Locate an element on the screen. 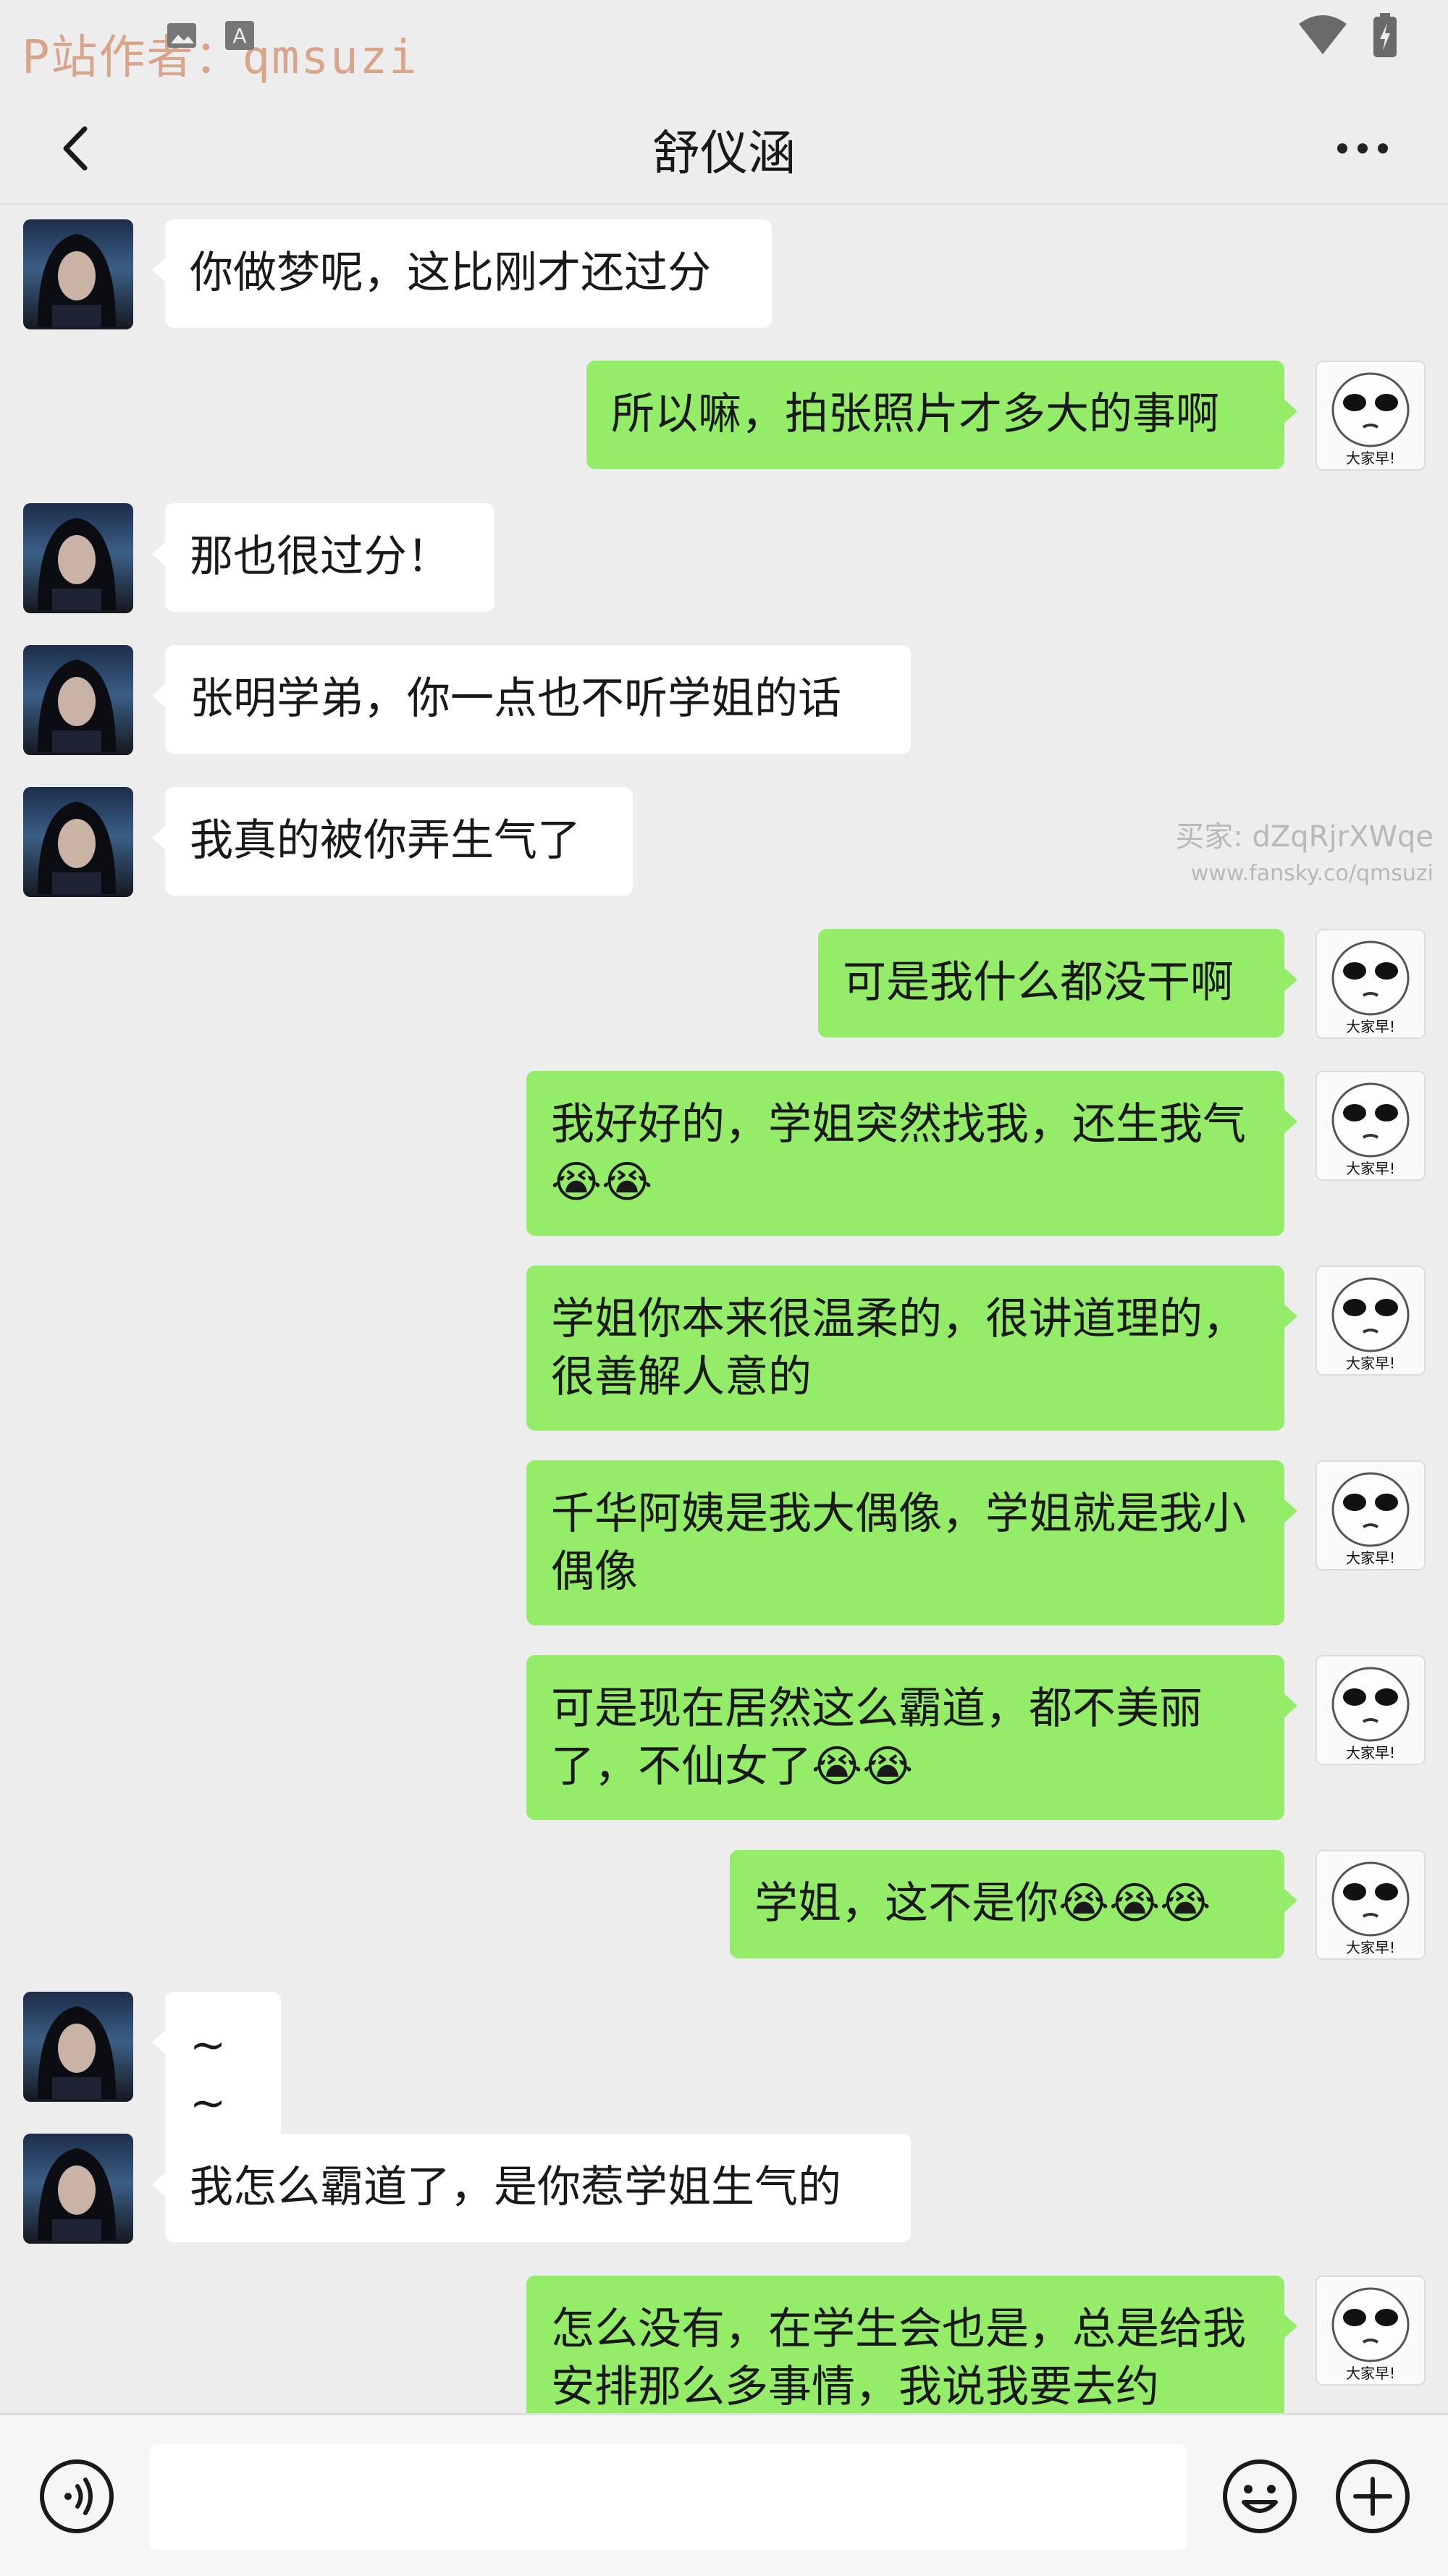  plus-circle-icon is located at coordinates (1373, 2496).